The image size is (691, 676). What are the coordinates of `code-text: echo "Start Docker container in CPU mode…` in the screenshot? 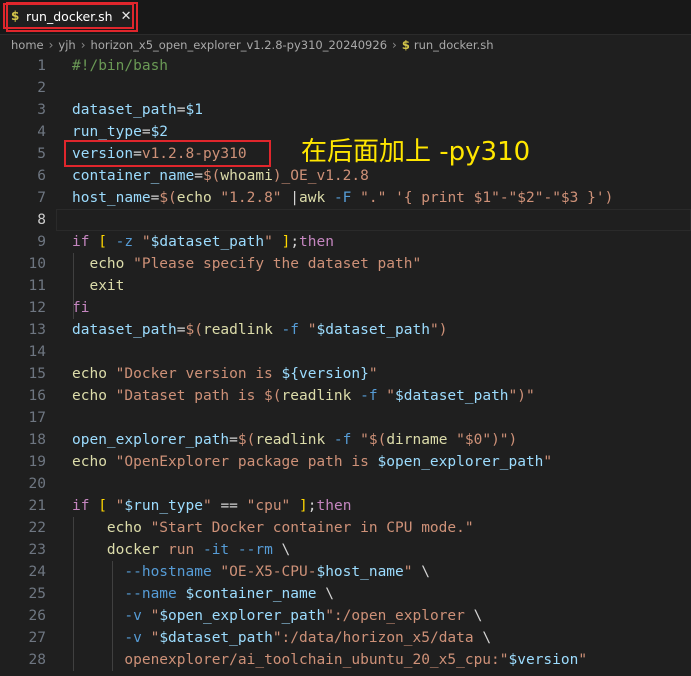 It's located at (273, 528).